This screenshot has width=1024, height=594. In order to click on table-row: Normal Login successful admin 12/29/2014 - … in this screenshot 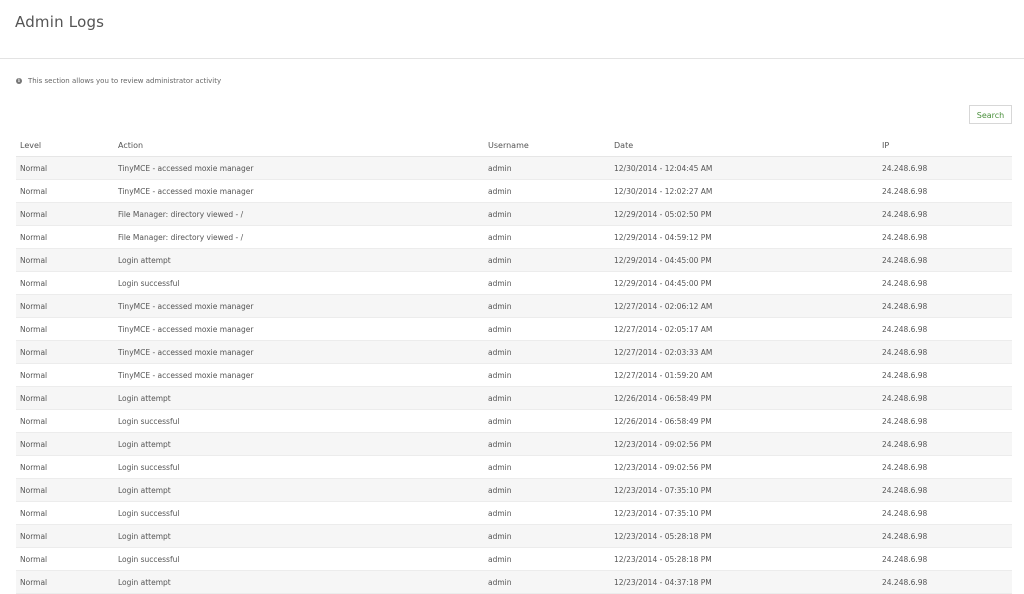, I will do `click(514, 283)`.